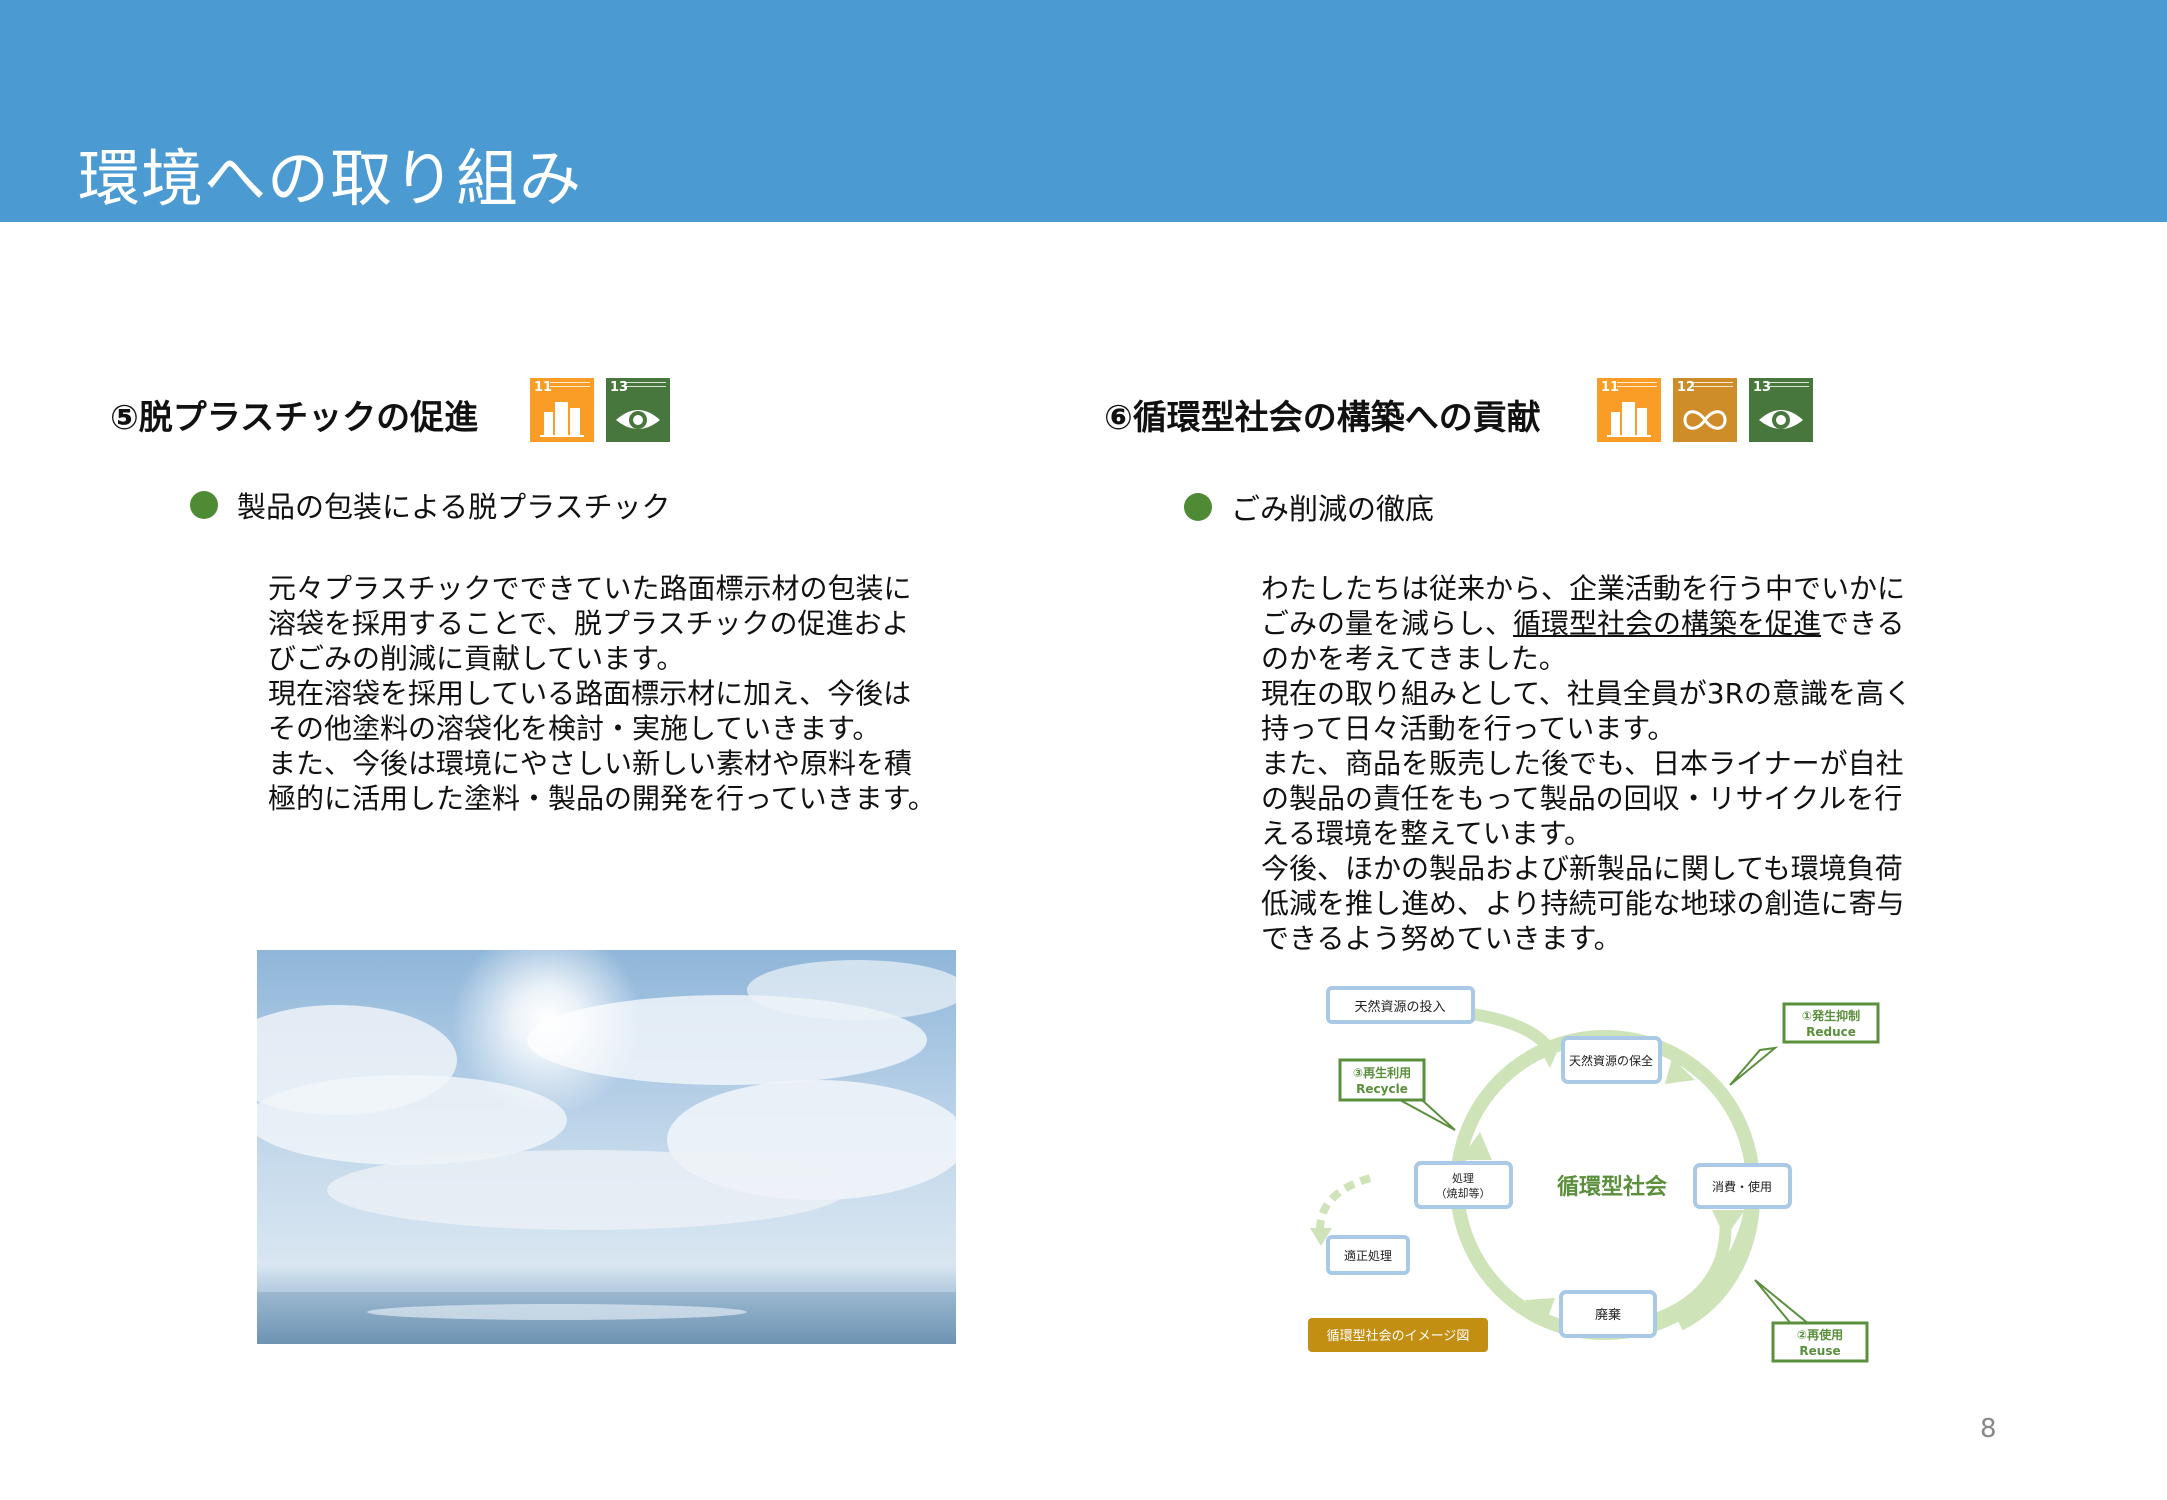 The height and width of the screenshot is (1500, 2167). What do you see at coordinates (330, 178) in the screenshot?
I see `page-title: 環境への取り組み` at bounding box center [330, 178].